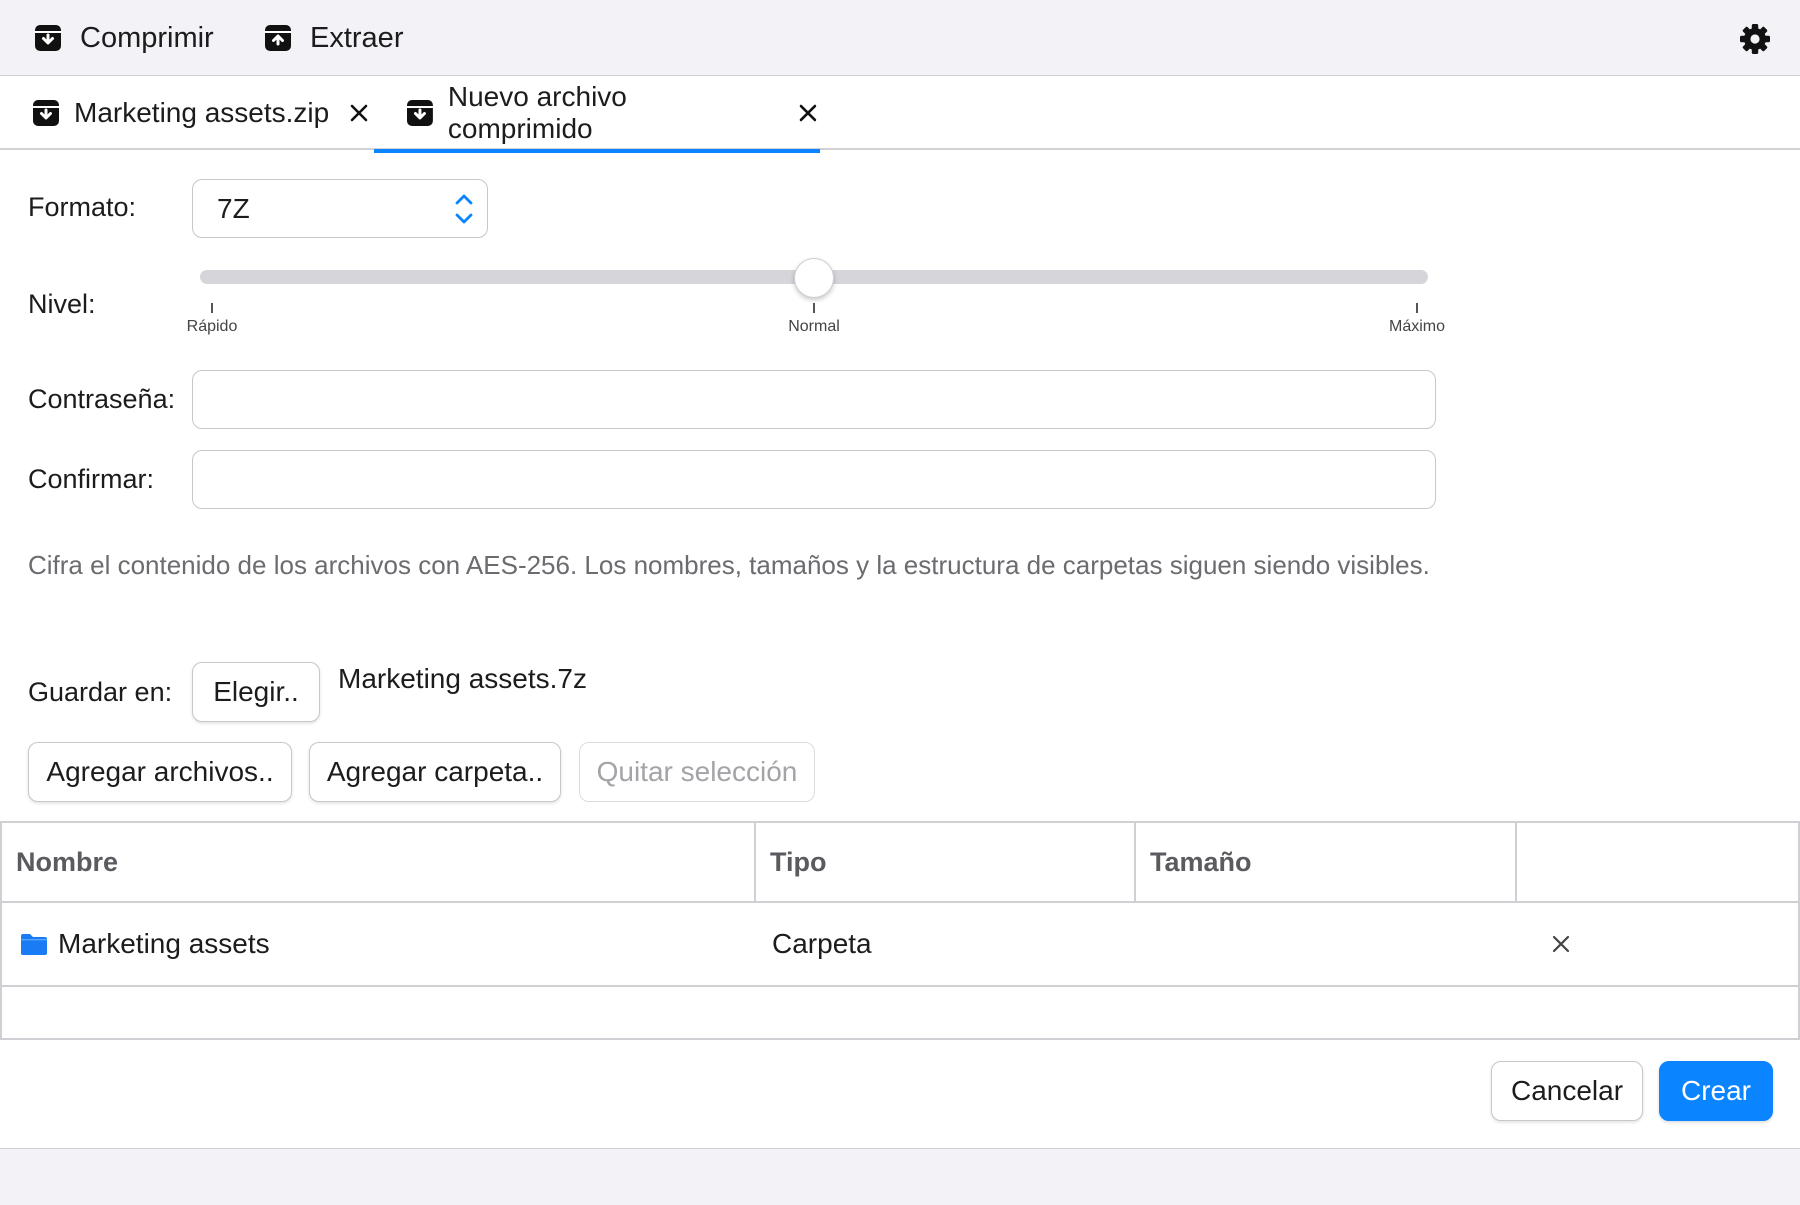 The width and height of the screenshot is (1800, 1205). Describe the element at coordinates (62, 304) in the screenshot. I see `level-label: Nivel:` at that location.